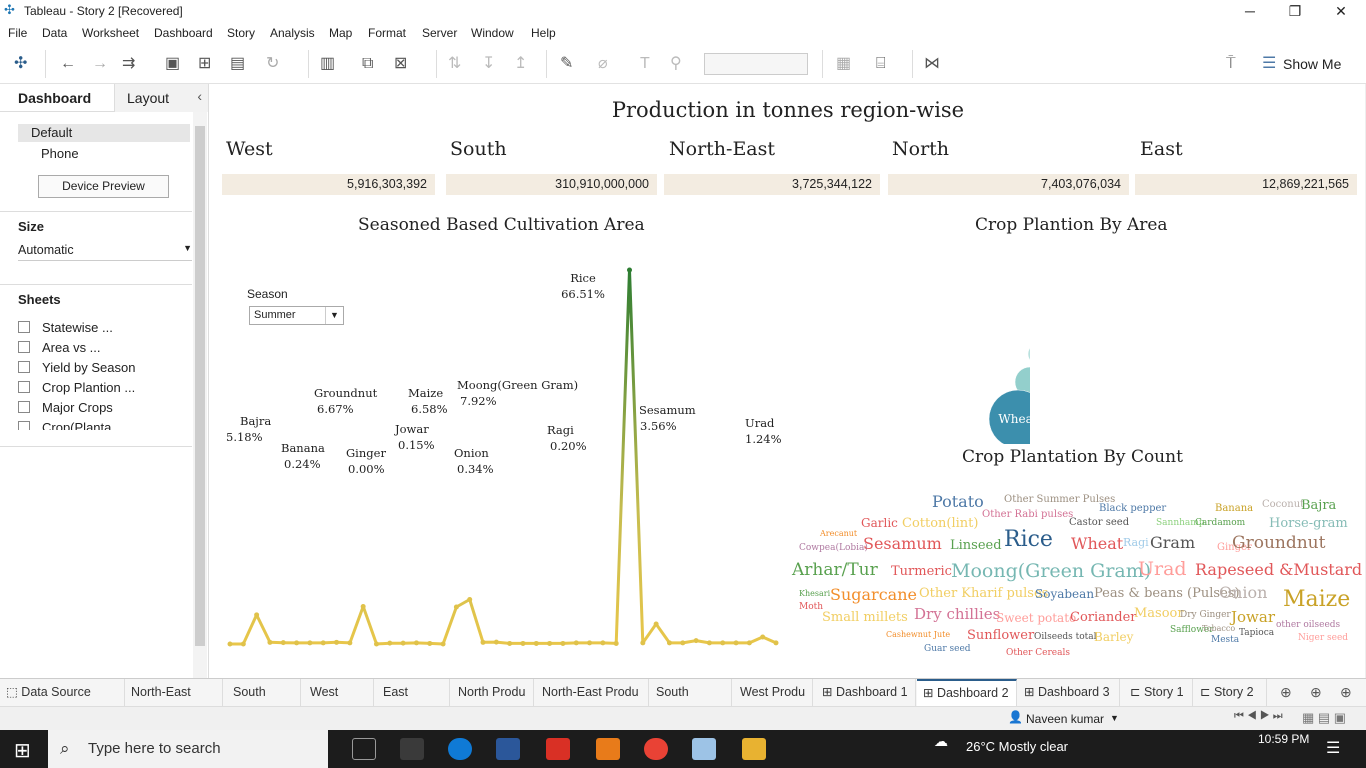 This screenshot has height=768, width=1366. I want to click on presentation-mode-icon: ⌸, so click(881, 64).